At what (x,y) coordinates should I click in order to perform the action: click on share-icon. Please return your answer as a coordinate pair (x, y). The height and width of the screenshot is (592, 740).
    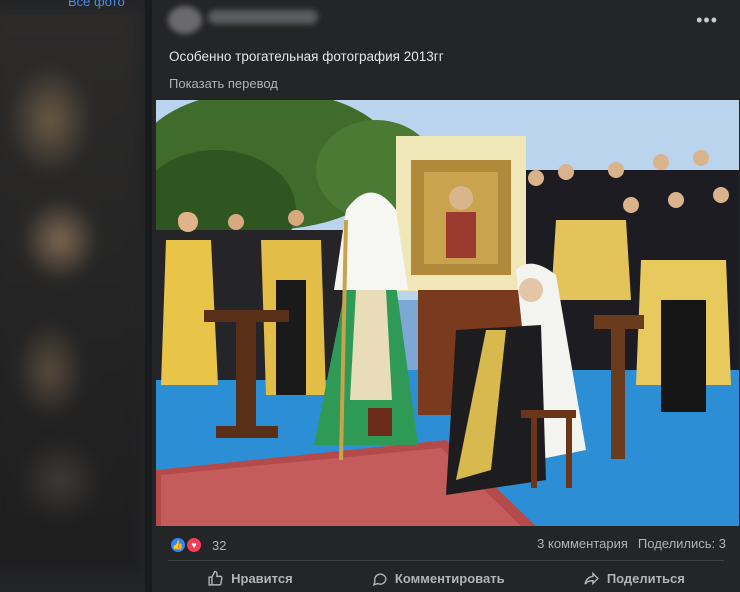
    Looking at the image, I should click on (591, 578).